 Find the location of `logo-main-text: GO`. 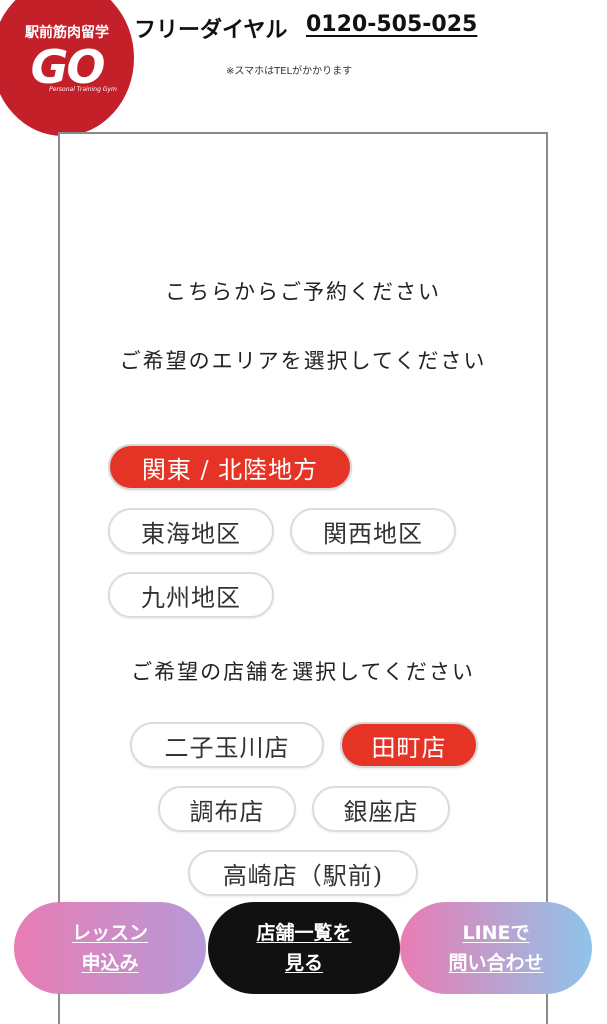

logo-main-text: GO is located at coordinates (68, 67).